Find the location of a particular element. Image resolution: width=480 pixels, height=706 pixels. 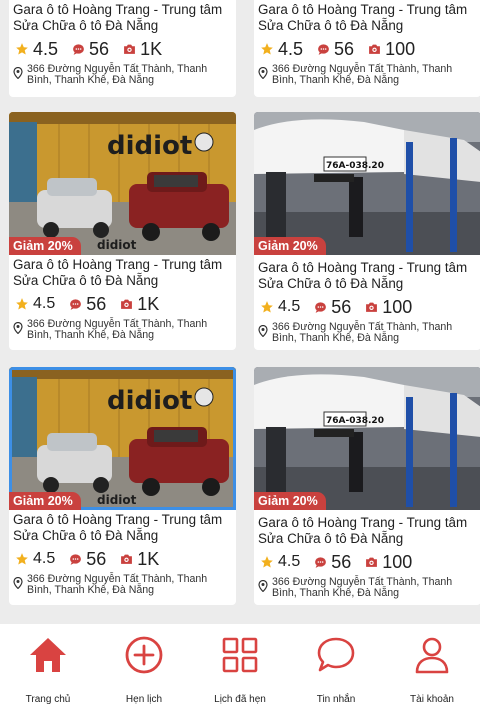

plus-circle-icon is located at coordinates (144, 655).